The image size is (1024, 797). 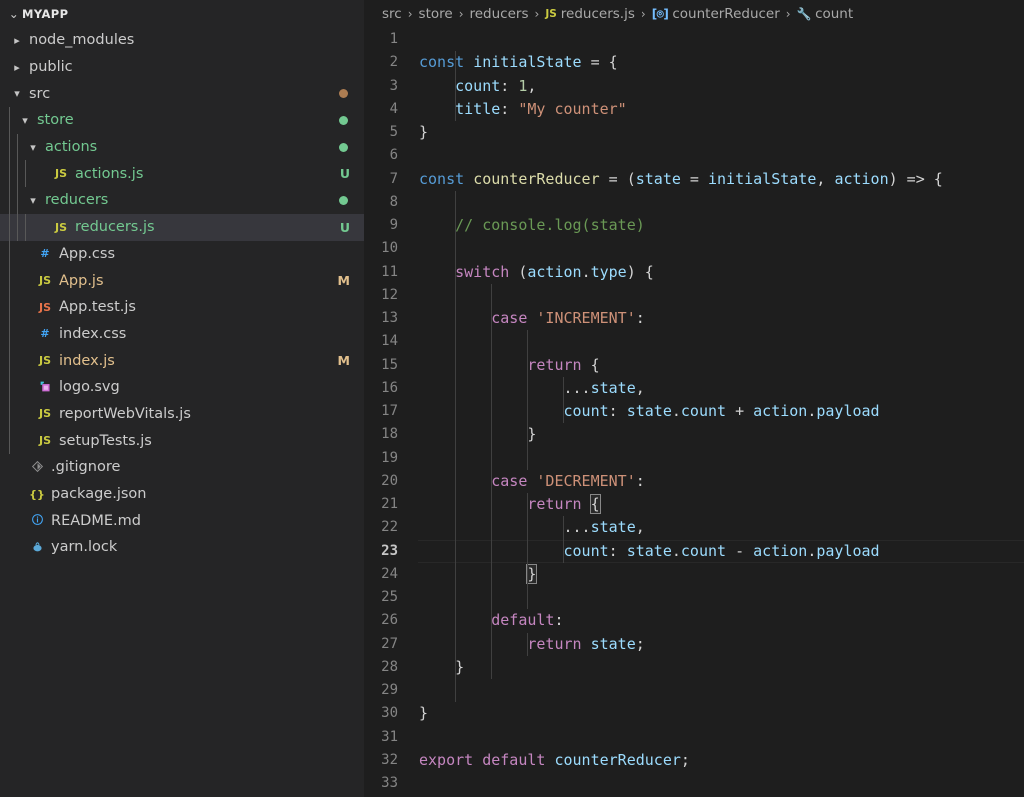 I want to click on chevron-down-icon: ⌄, so click(x=14, y=13).